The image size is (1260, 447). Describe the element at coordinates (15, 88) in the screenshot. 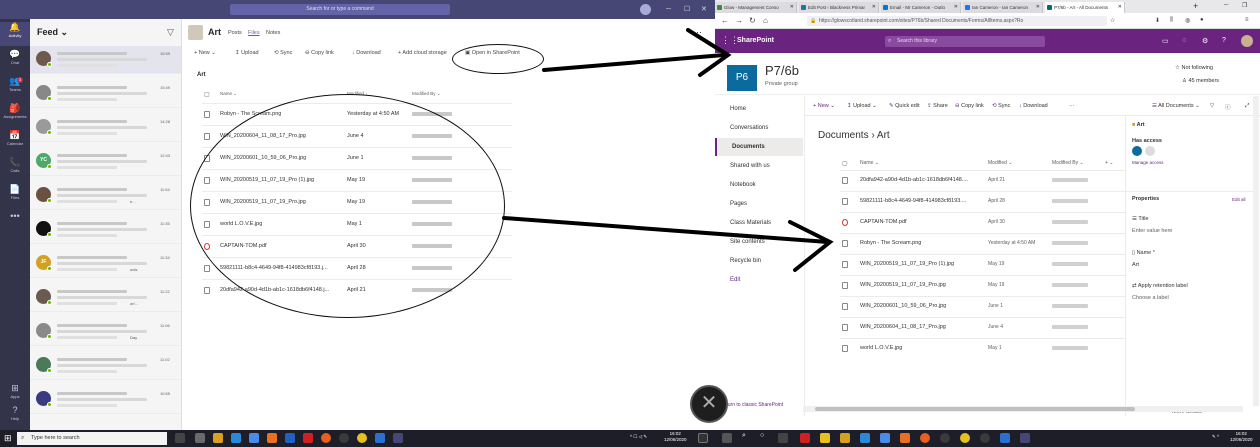

I see `rail-item-teams: 👥 Teams 3` at that location.